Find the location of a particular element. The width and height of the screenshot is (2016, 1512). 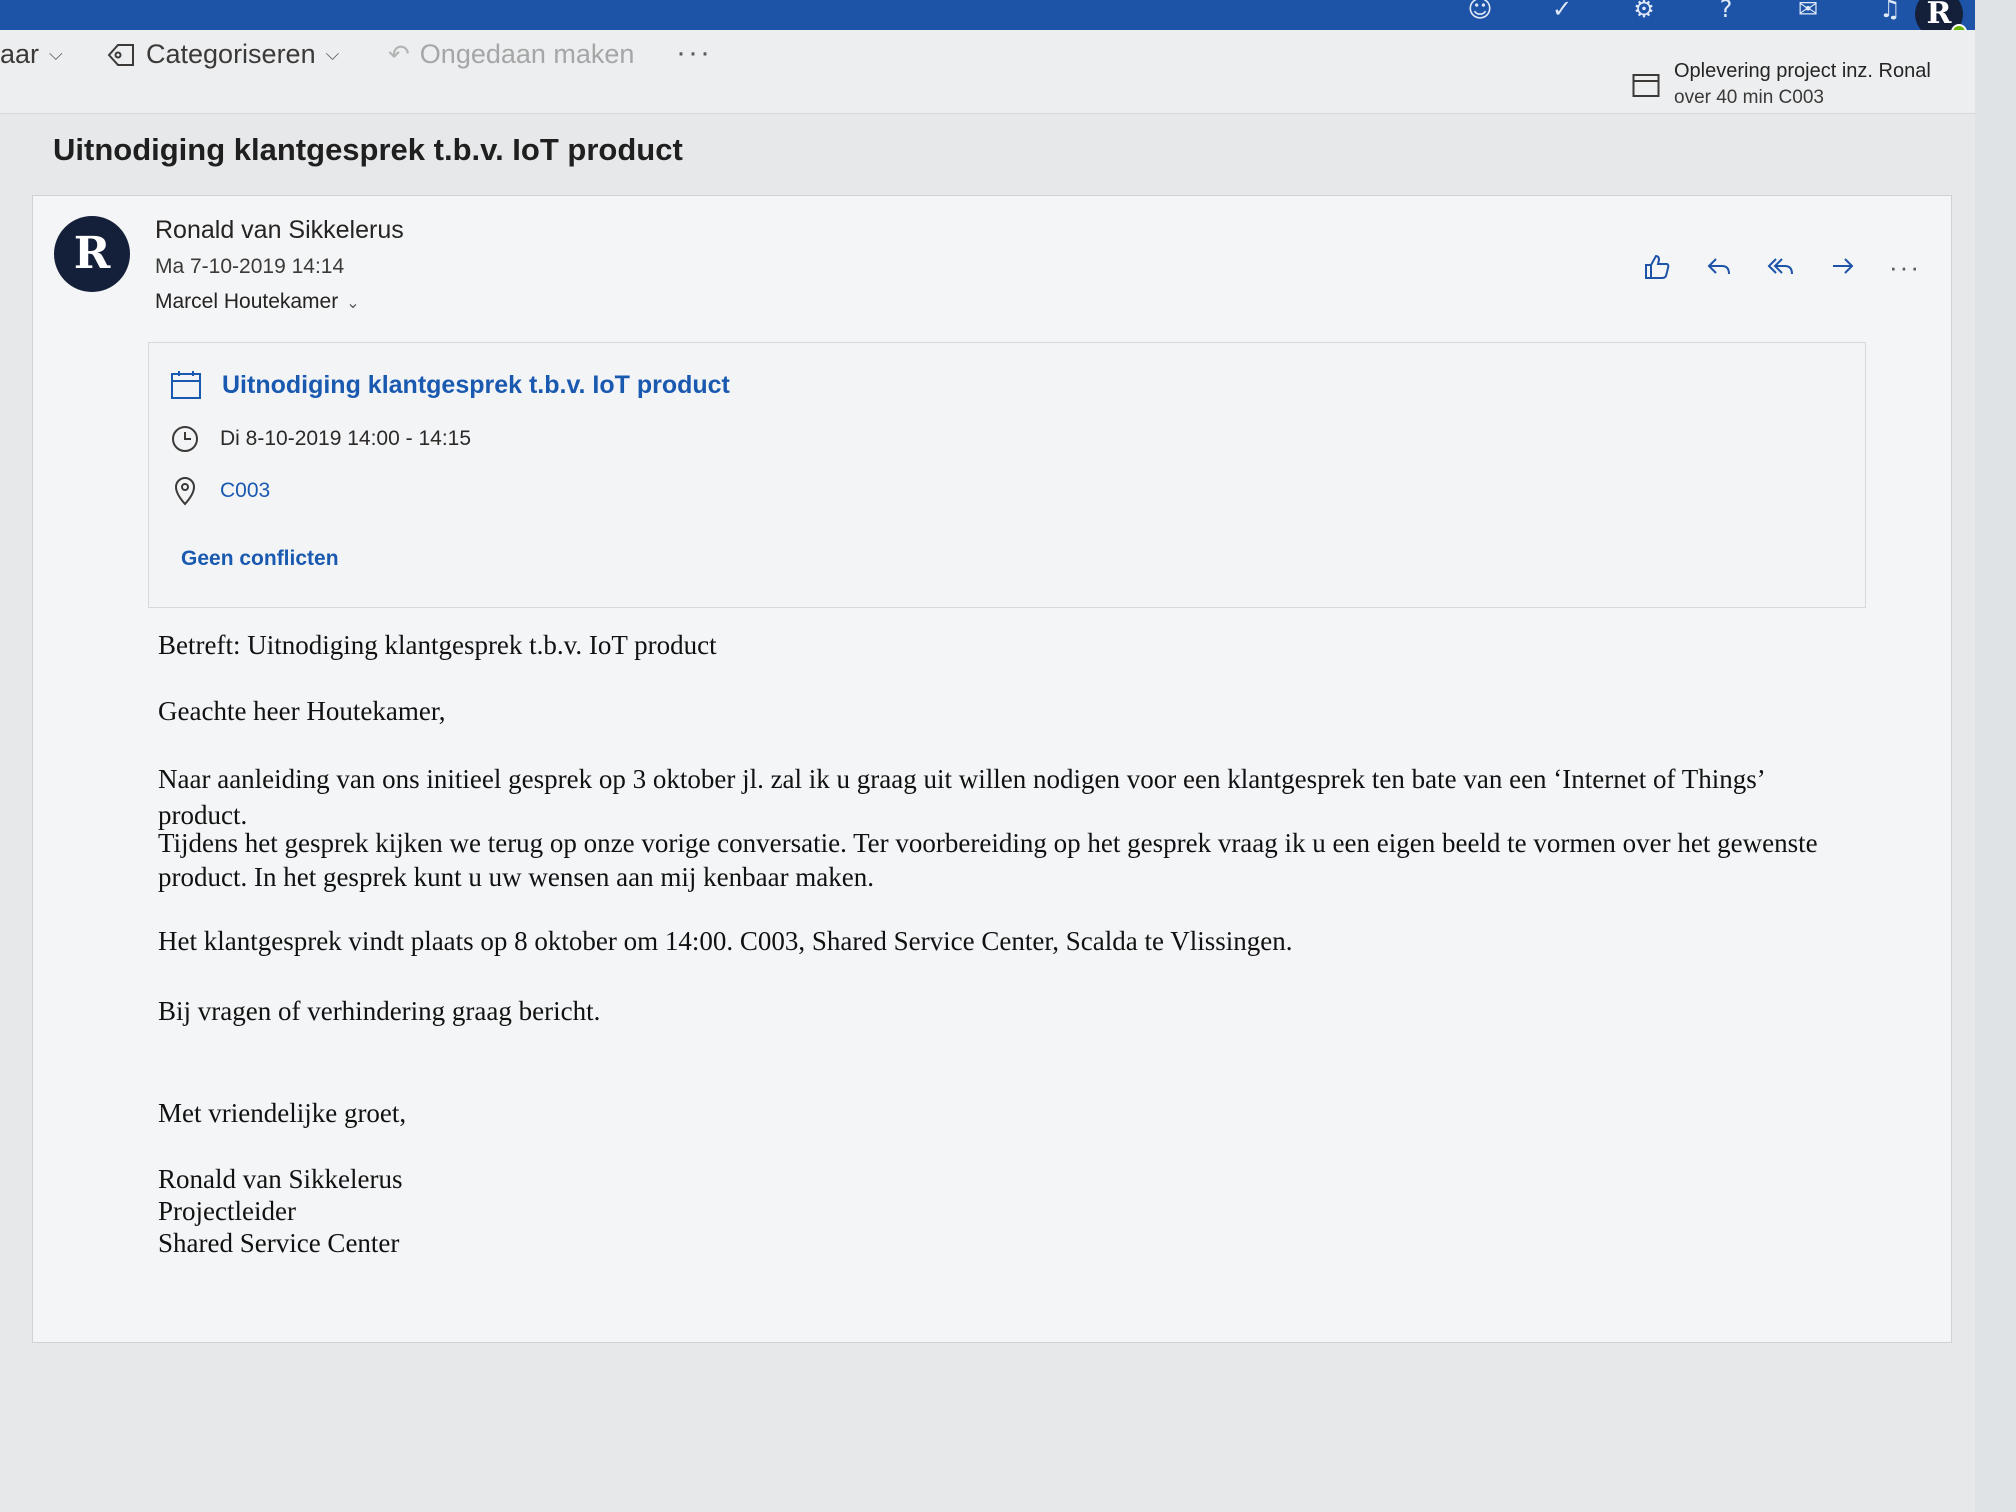

sender-name: Ronald van Sikkelerus is located at coordinates (279, 230).